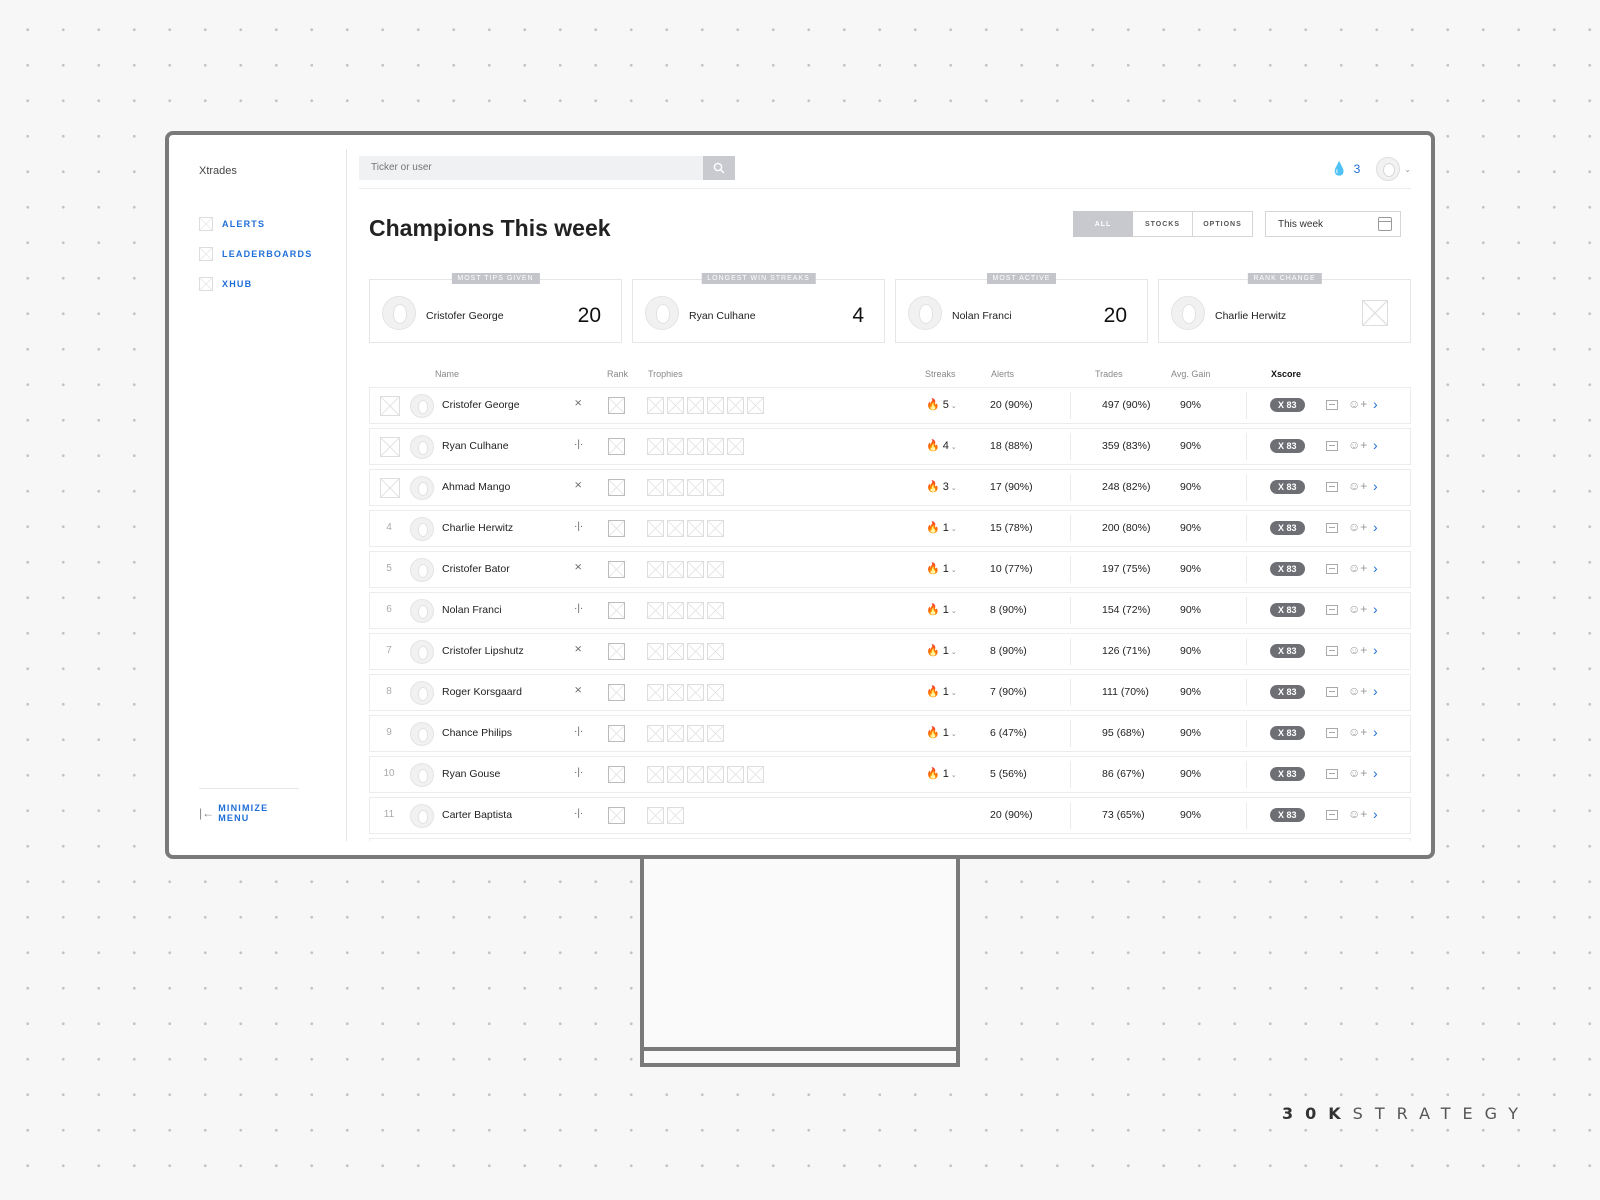  What do you see at coordinates (758, 308) in the screenshot?
I see `champion-card-win-streaks: LONGEST WIN STREAKS Ryan Culhane 4` at bounding box center [758, 308].